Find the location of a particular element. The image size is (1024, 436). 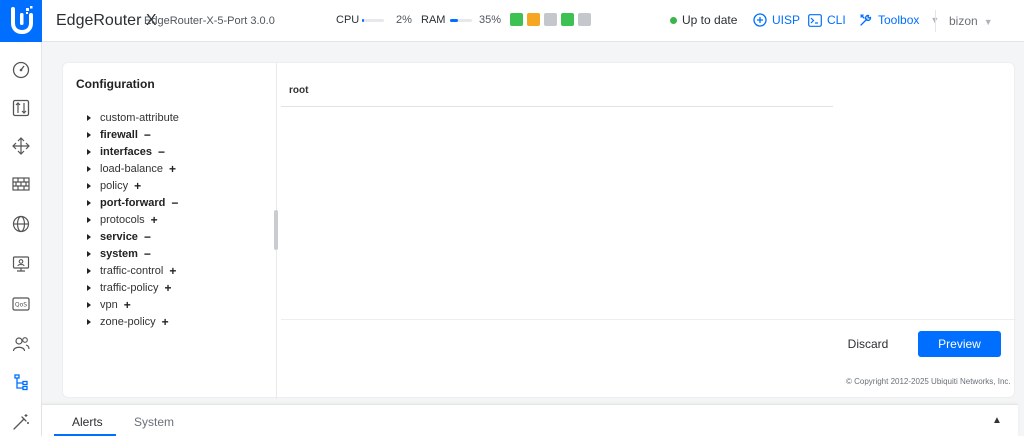

tree-node-label: load-balance is located at coordinates (131, 168).